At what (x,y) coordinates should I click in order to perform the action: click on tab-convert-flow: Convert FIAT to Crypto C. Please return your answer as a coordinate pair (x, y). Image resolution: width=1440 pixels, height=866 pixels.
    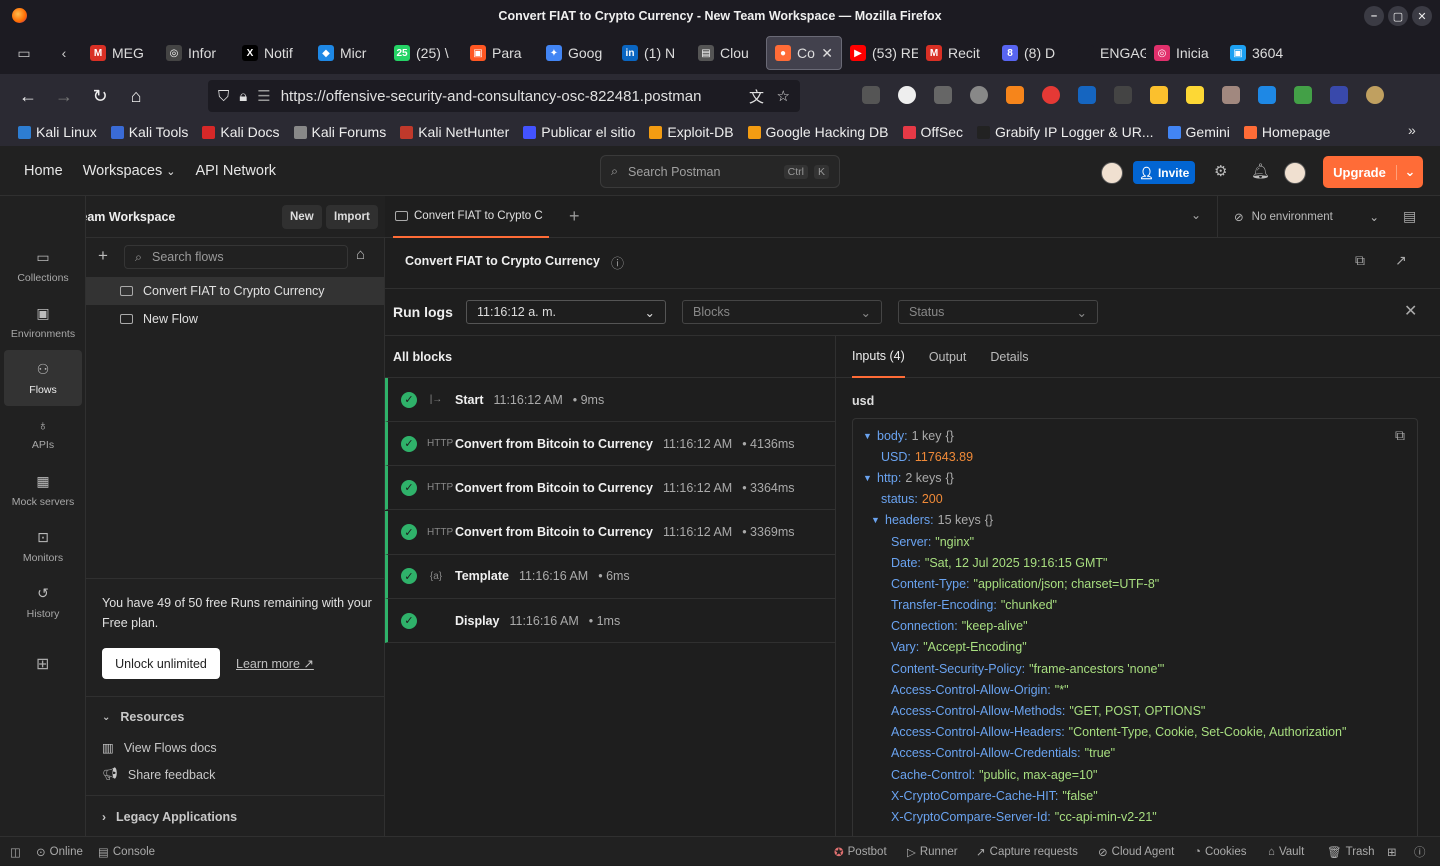
    Looking at the image, I should click on (471, 217).